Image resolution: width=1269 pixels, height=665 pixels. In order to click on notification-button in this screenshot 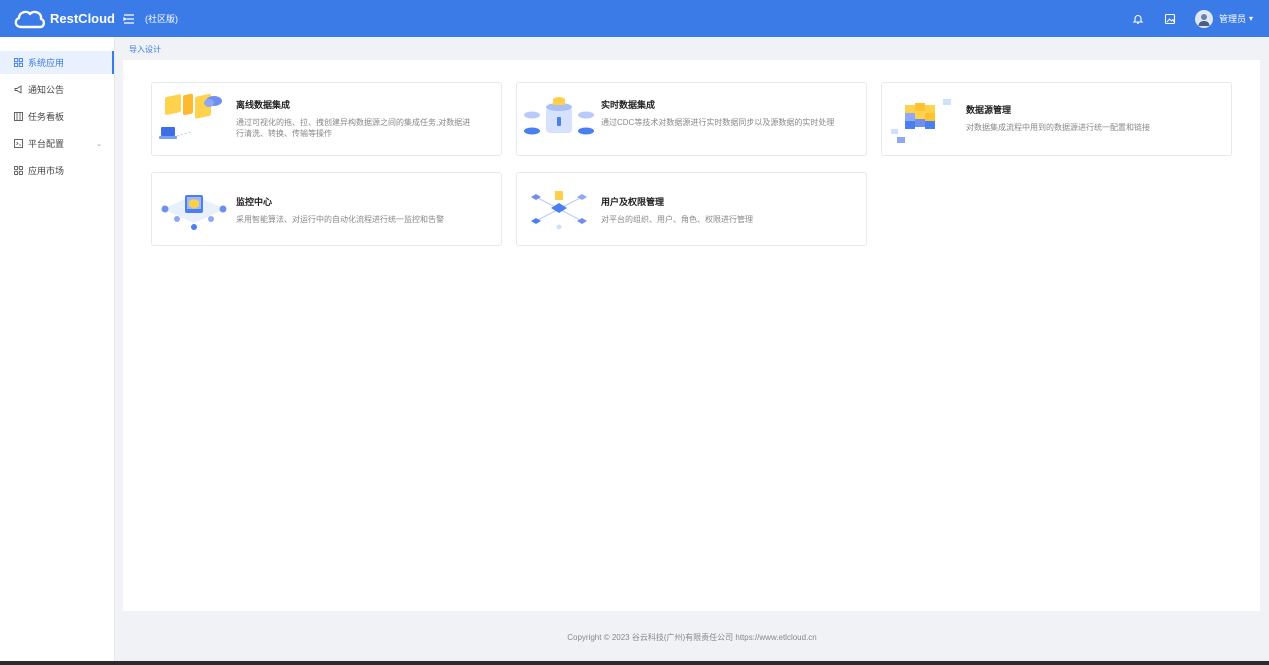, I will do `click(1138, 19)`.